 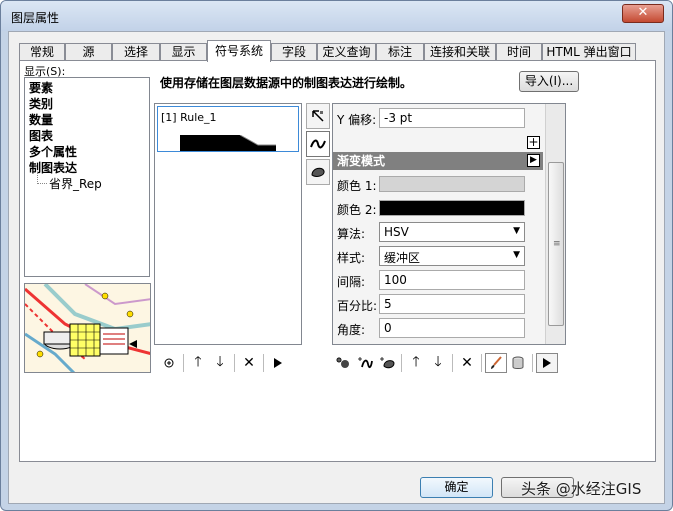 I want to click on layer-delete-icon: ✕, so click(x=467, y=363).